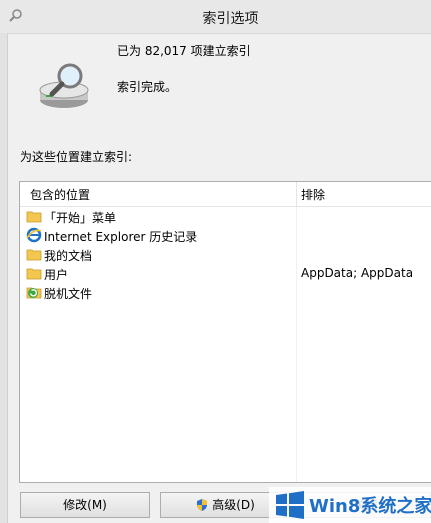 Image resolution: width=431 pixels, height=523 pixels. What do you see at coordinates (56, 275) in the screenshot?
I see `location-name: 用户` at bounding box center [56, 275].